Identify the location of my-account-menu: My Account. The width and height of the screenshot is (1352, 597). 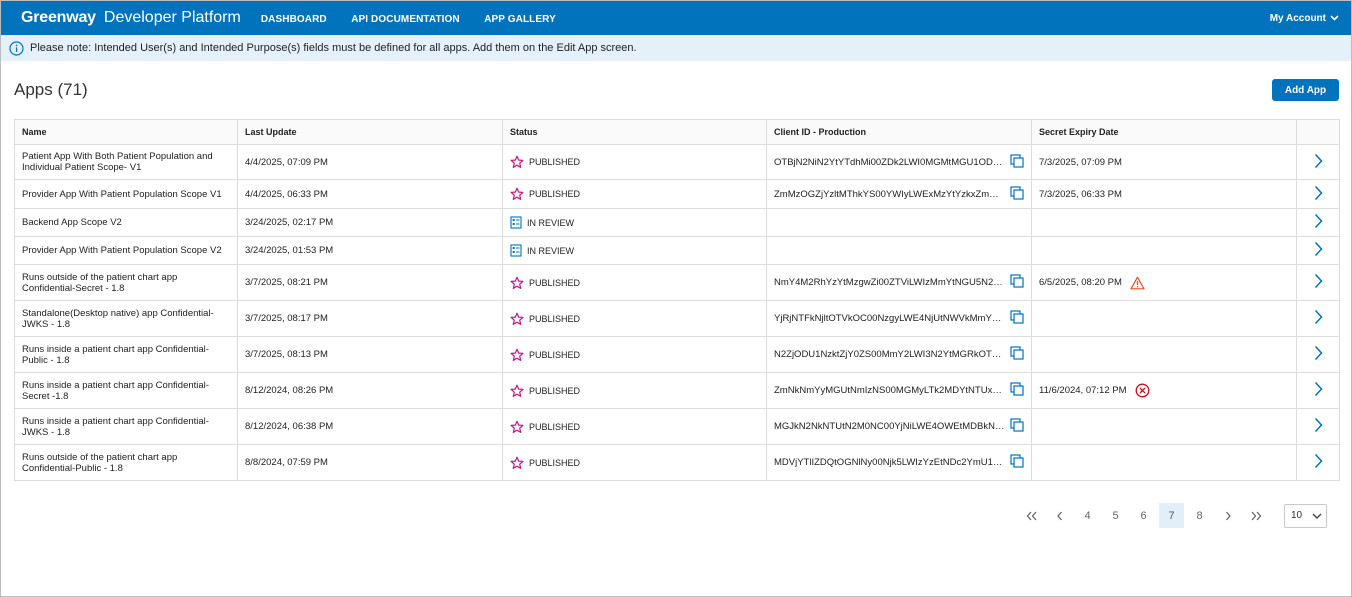
(1304, 18).